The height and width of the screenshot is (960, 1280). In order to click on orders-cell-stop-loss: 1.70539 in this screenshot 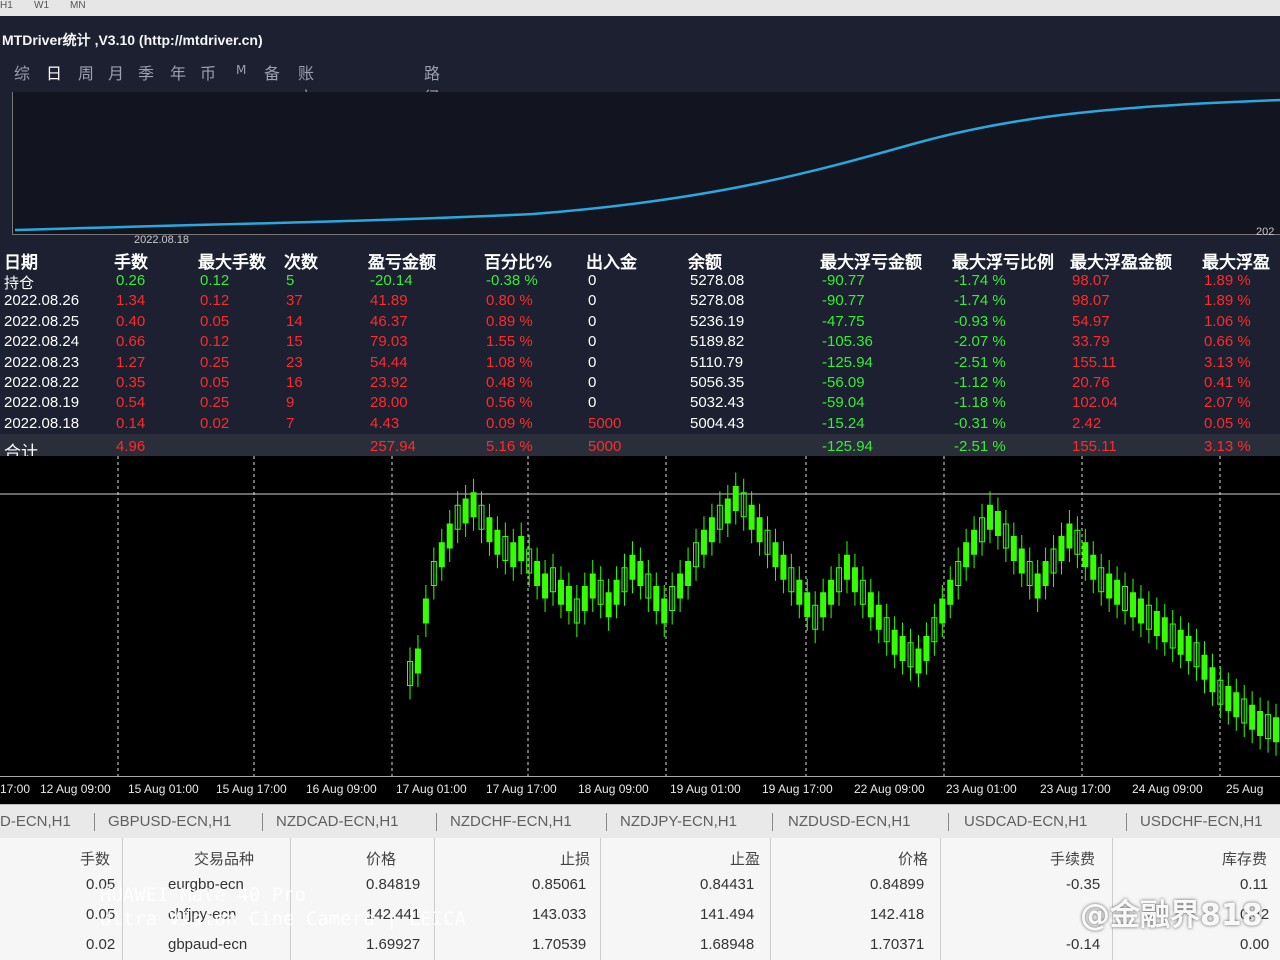, I will do `click(559, 944)`.